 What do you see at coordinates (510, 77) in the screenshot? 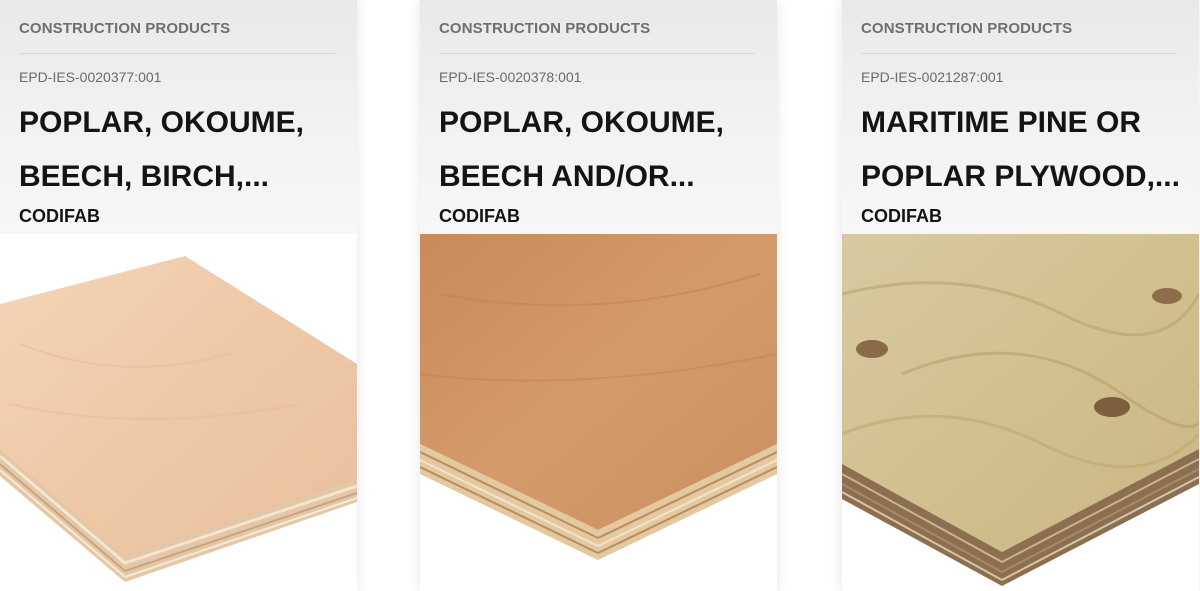
I see `epd-id: EPD-IES-0020378:001` at bounding box center [510, 77].